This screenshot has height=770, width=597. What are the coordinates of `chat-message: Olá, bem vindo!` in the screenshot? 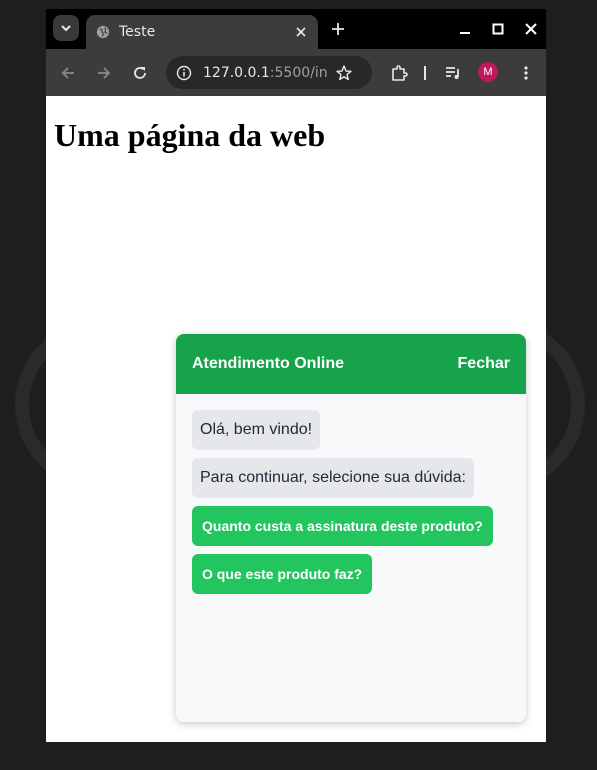 It's located at (256, 430).